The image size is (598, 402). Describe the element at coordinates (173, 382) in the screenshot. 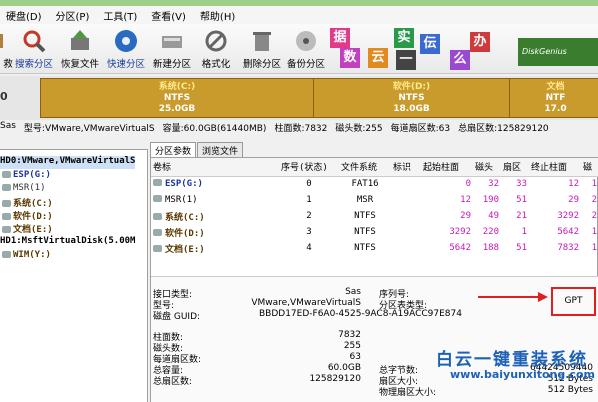

I see `total-sectors-label: 总扇区数:` at that location.